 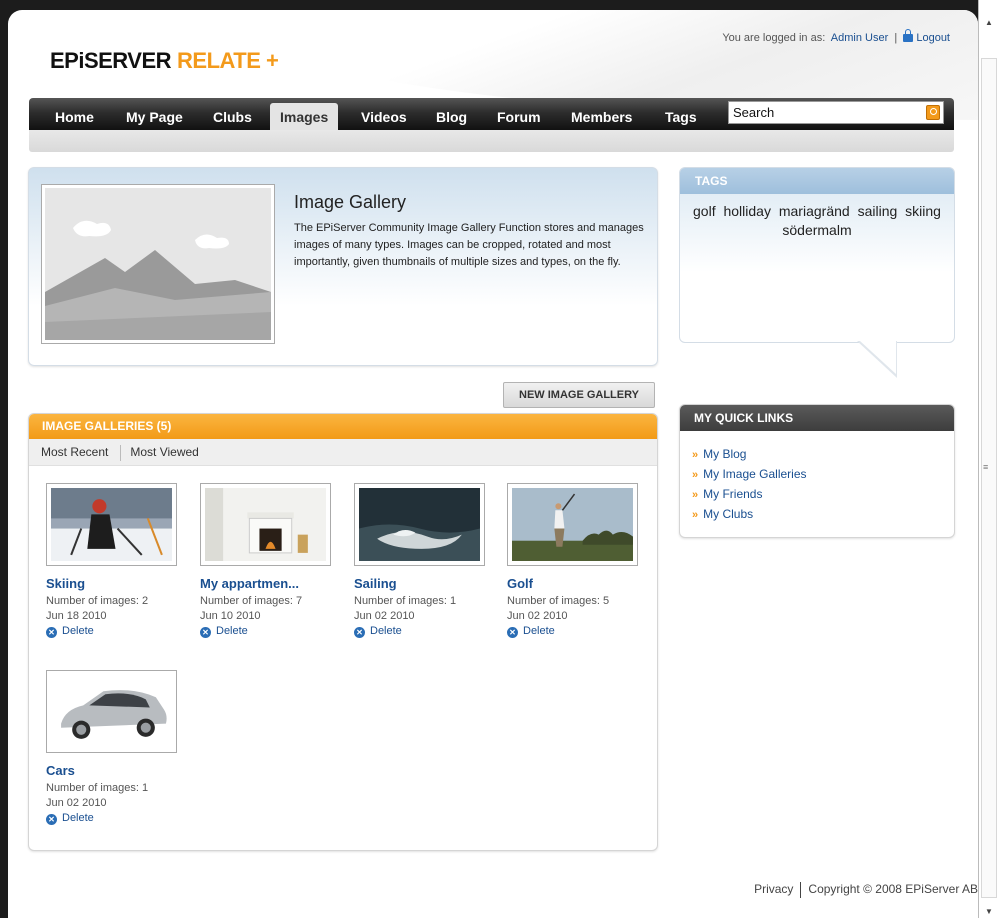 I want to click on search-icon, so click(x=933, y=112).